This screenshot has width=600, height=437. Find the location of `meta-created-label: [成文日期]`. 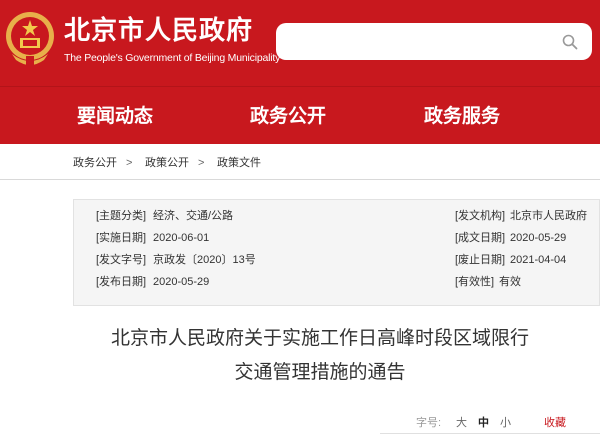

meta-created-label: [成文日期] is located at coordinates (480, 238).